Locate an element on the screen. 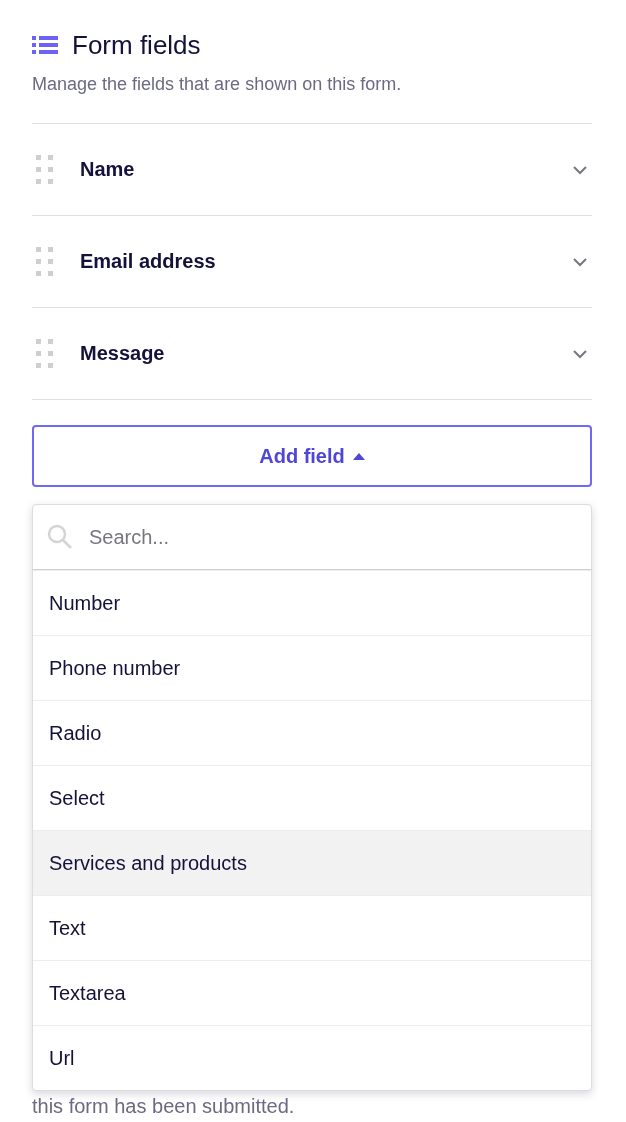 This screenshot has height=1122, width=626. menu-item: Textarea is located at coordinates (312, 992).